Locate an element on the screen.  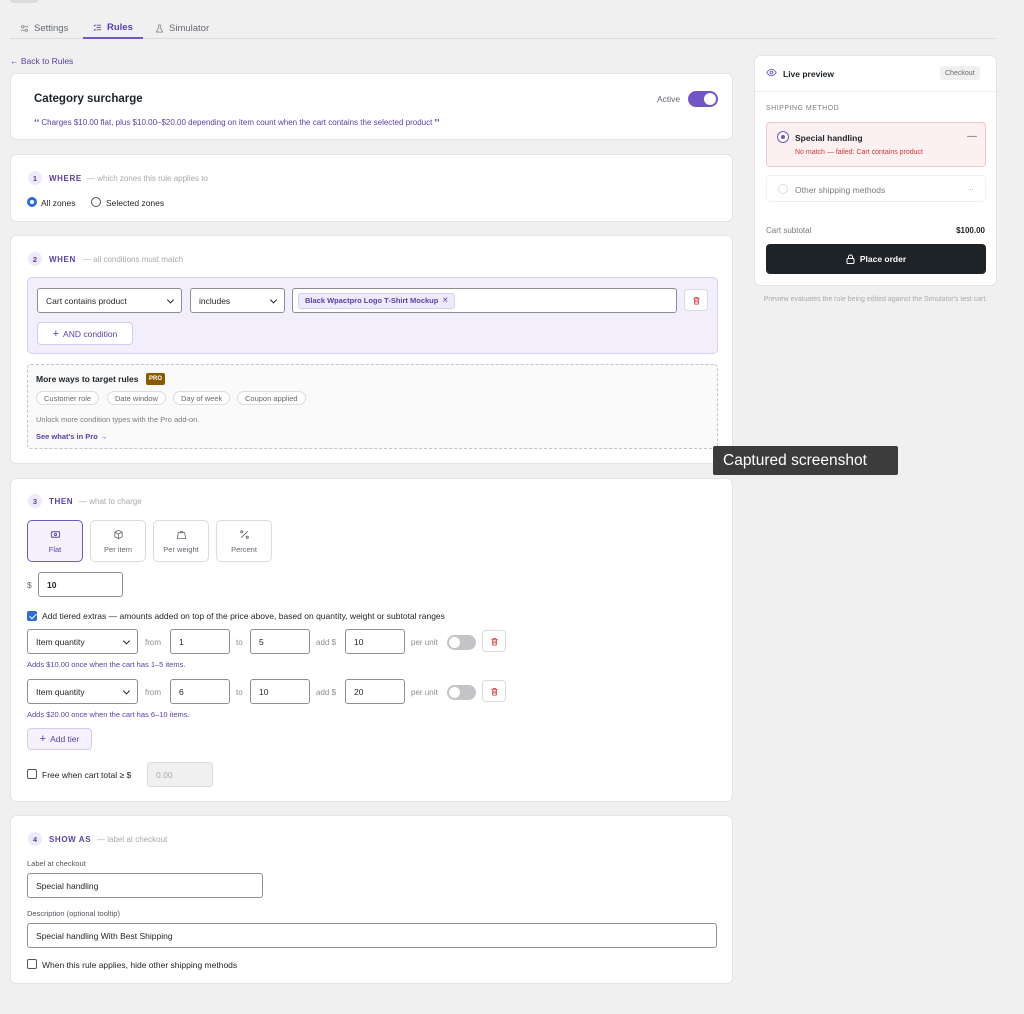
type-per-weight-button: Per weight is located at coordinates (181, 541).